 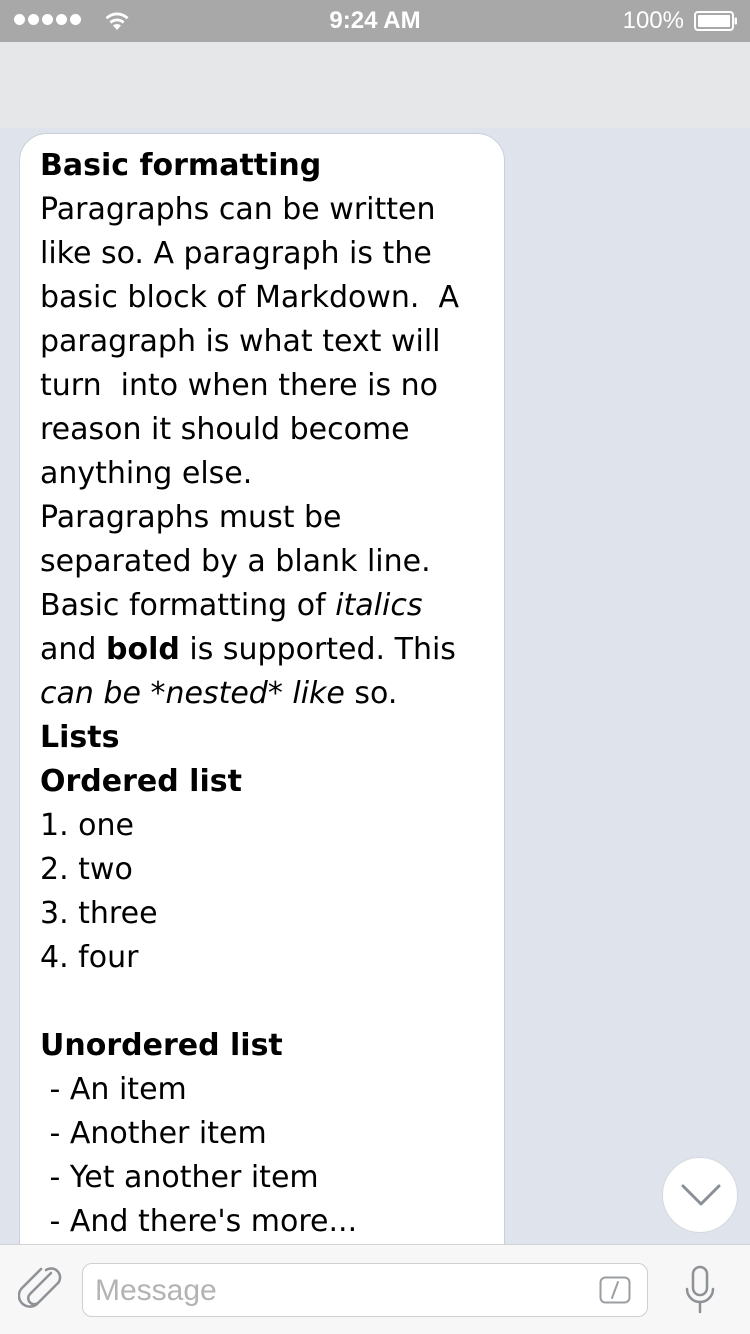 What do you see at coordinates (317, 649) in the screenshot?
I see `message-text-segment: is supported. This` at bounding box center [317, 649].